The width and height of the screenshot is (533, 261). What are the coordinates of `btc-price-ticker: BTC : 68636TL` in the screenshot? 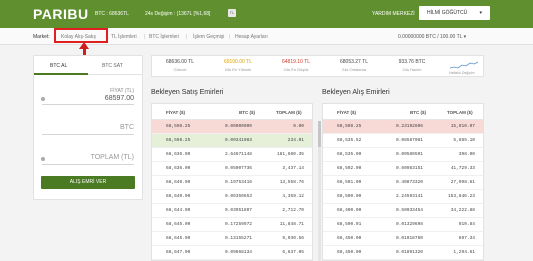 It's located at (112, 14).